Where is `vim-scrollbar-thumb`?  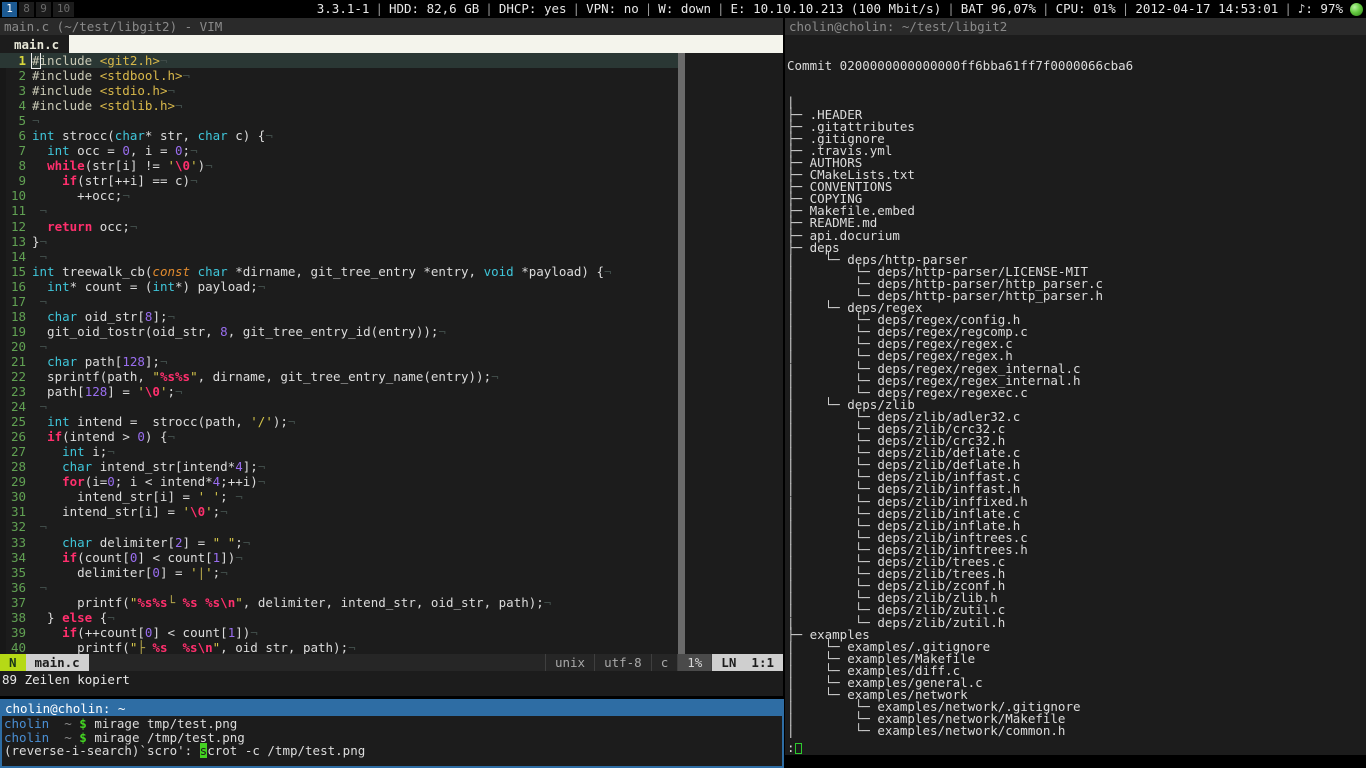
vim-scrollbar-thumb is located at coordinates (681, 353).